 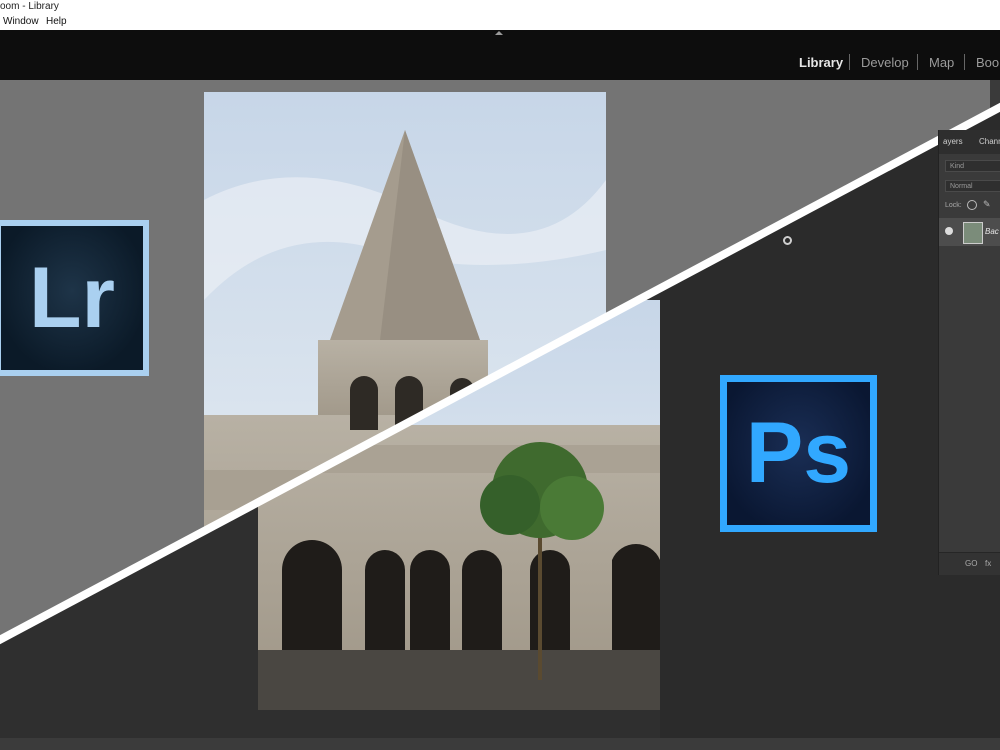 What do you see at coordinates (972, 186) in the screenshot?
I see `blend-mode-select: Normal` at bounding box center [972, 186].